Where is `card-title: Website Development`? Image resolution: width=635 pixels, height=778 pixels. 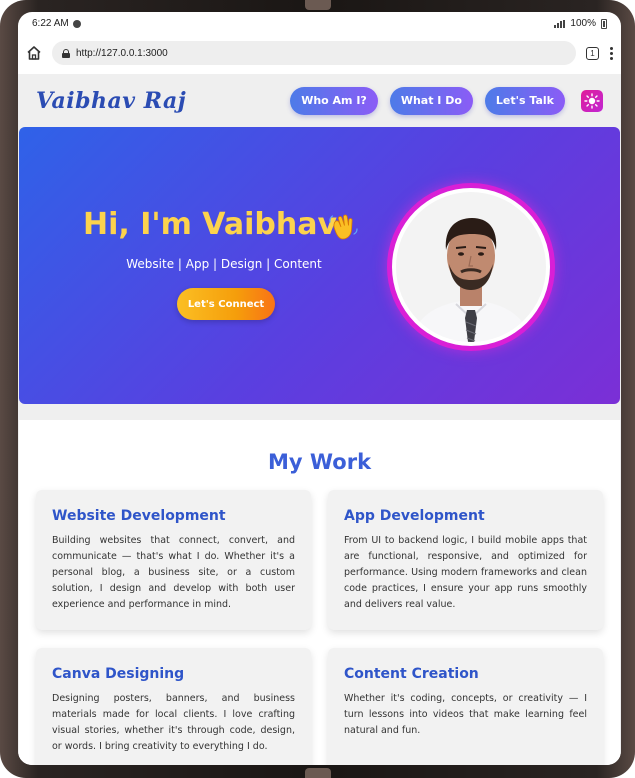
card-title: Website Development is located at coordinates (139, 516).